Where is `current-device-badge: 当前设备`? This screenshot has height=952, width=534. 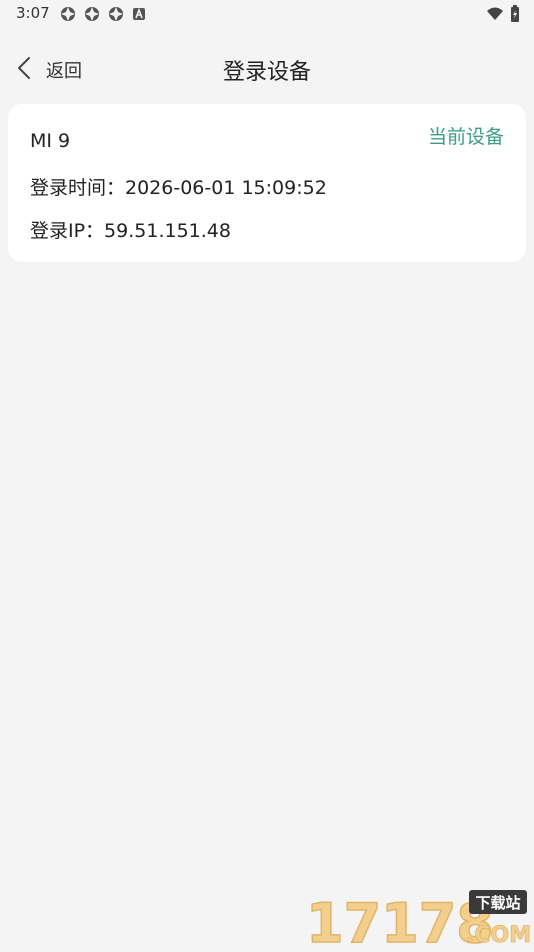
current-device-badge: 当前设备 is located at coordinates (465, 137).